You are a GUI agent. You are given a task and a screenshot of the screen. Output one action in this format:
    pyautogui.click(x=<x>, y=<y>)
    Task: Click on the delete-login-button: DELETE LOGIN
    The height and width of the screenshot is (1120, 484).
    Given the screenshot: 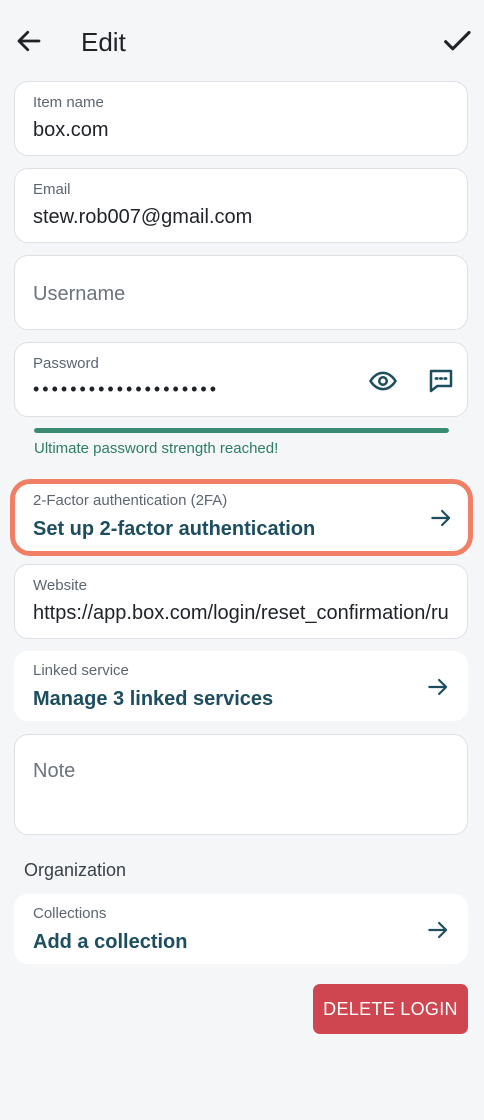 What is the action you would take?
    pyautogui.click(x=390, y=1009)
    